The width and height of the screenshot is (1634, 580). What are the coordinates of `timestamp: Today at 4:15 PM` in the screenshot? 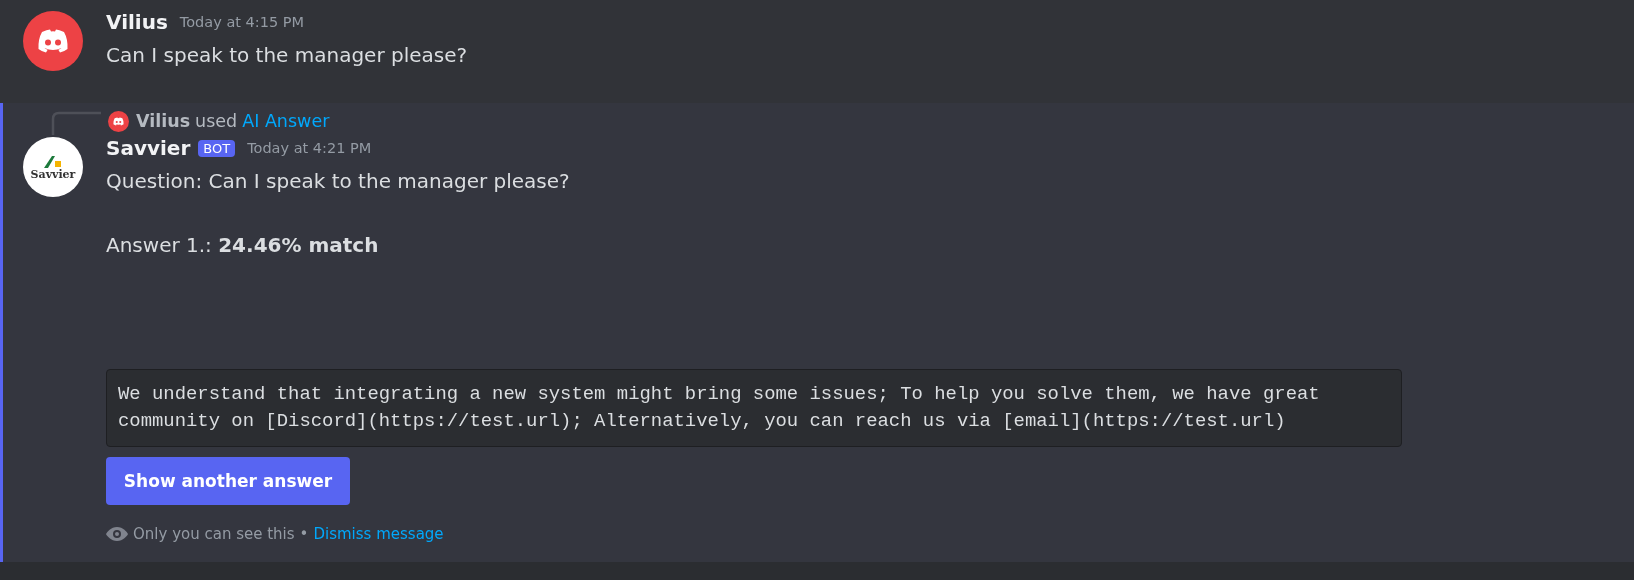 It's located at (241, 22).